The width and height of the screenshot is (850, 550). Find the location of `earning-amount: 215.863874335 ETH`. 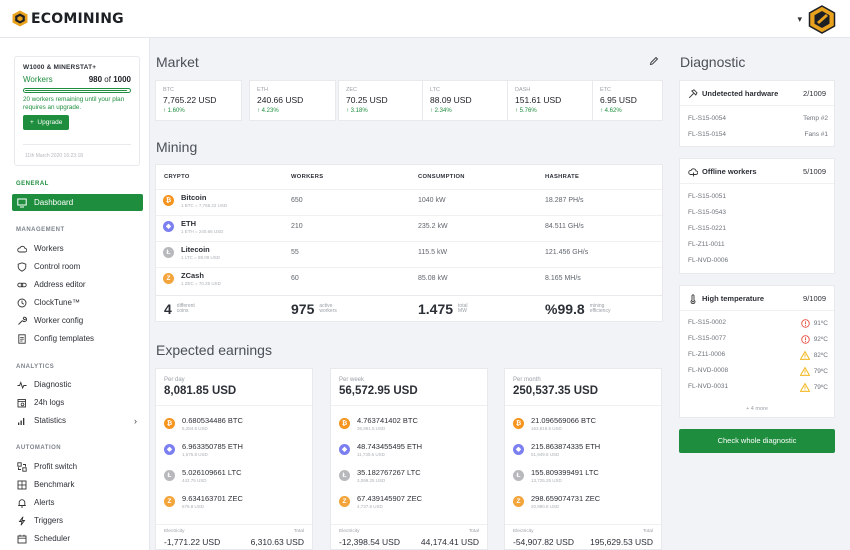

earning-amount: 215.863874335 ETH is located at coordinates (566, 446).